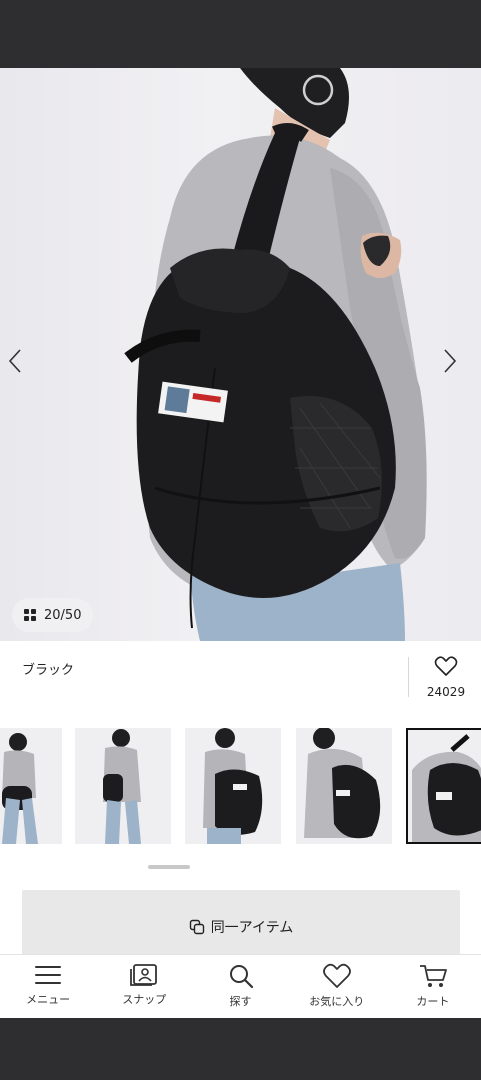  I want to click on nav-item-favorites: お気に入り, so click(337, 986).